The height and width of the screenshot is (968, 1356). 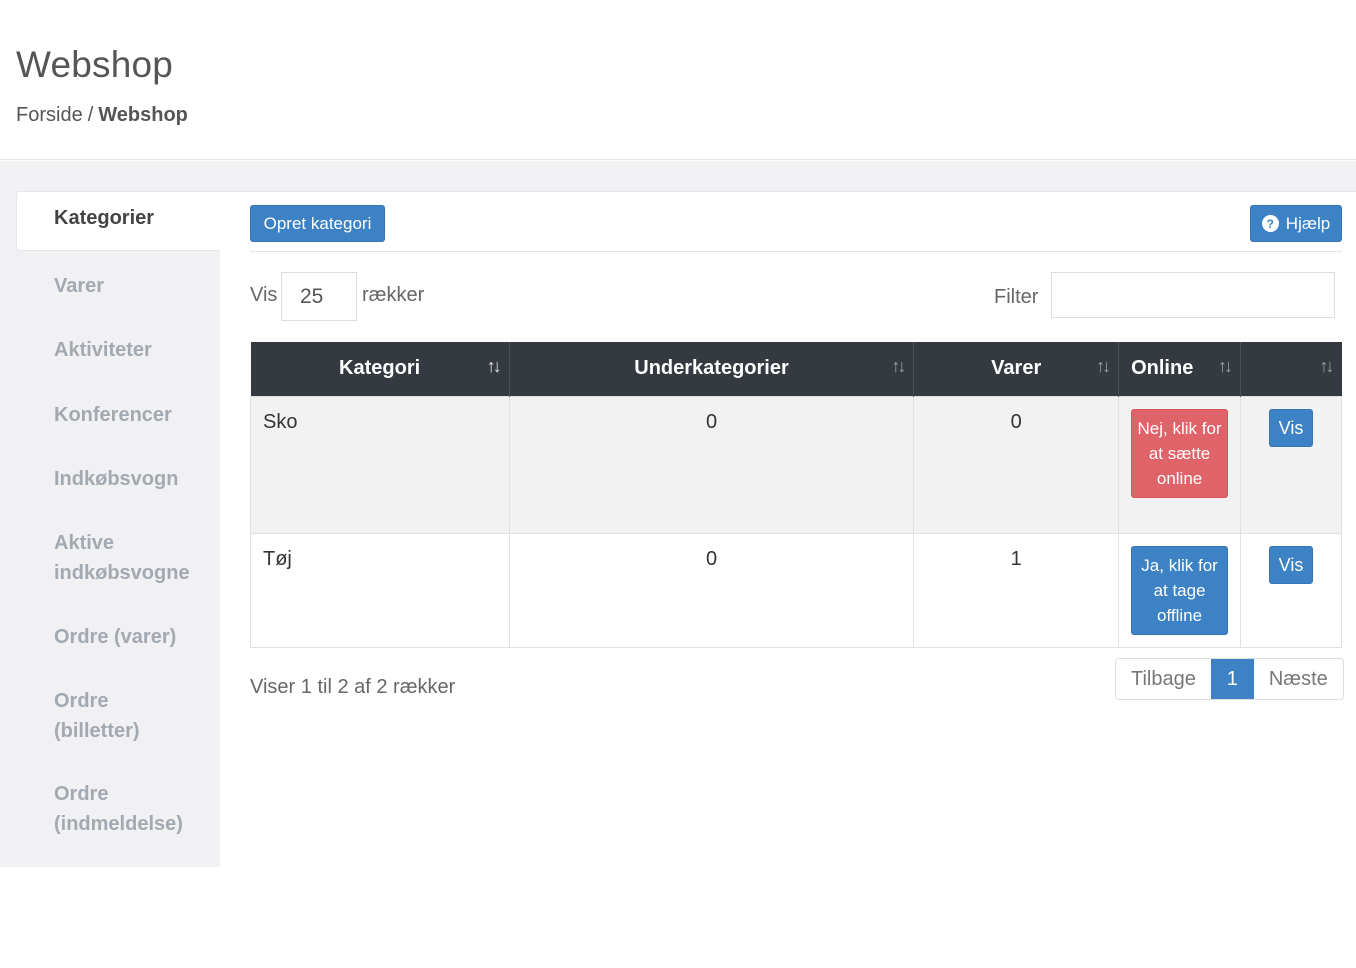 I want to click on page-bottom, so click(x=678, y=917).